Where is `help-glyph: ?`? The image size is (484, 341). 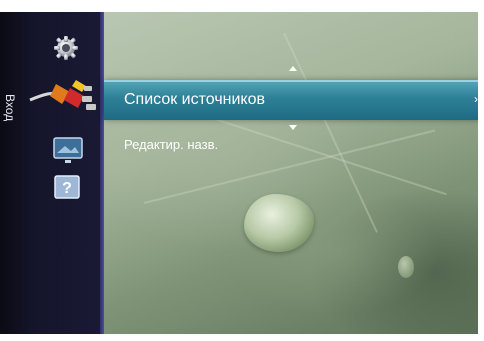 help-glyph: ? is located at coordinates (67, 188).